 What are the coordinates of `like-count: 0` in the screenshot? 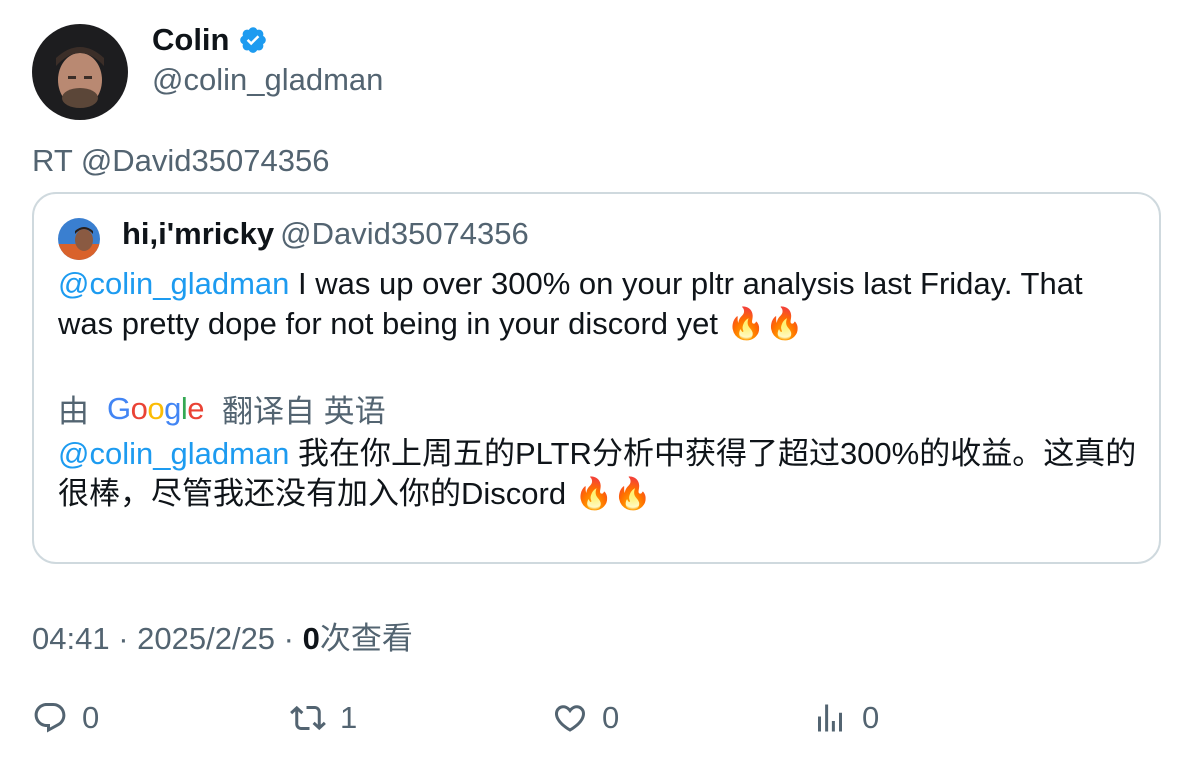 It's located at (611, 717).